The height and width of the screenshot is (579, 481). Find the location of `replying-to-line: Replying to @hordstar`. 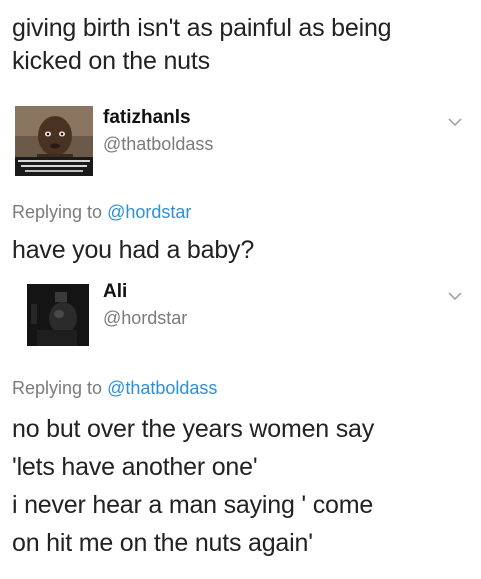

replying-to-line: Replying to @hordstar is located at coordinates (101, 212).